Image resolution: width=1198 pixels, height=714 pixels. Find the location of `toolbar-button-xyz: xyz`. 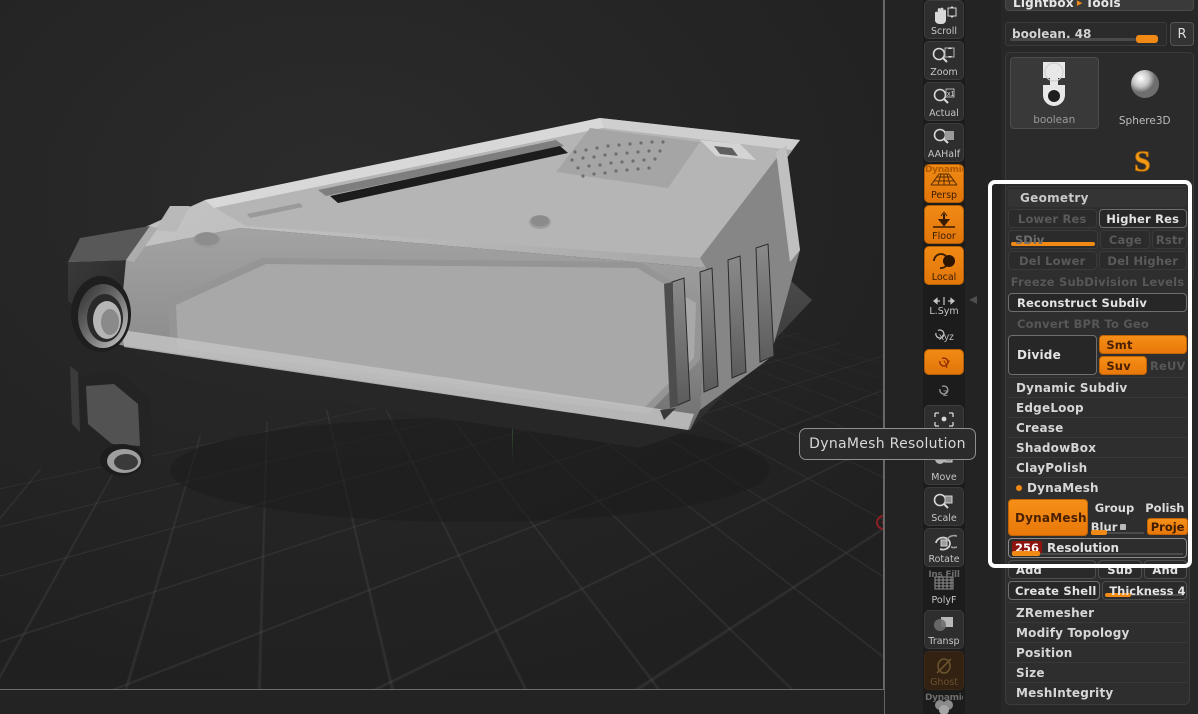

toolbar-button-xyz: xyz is located at coordinates (944, 334).